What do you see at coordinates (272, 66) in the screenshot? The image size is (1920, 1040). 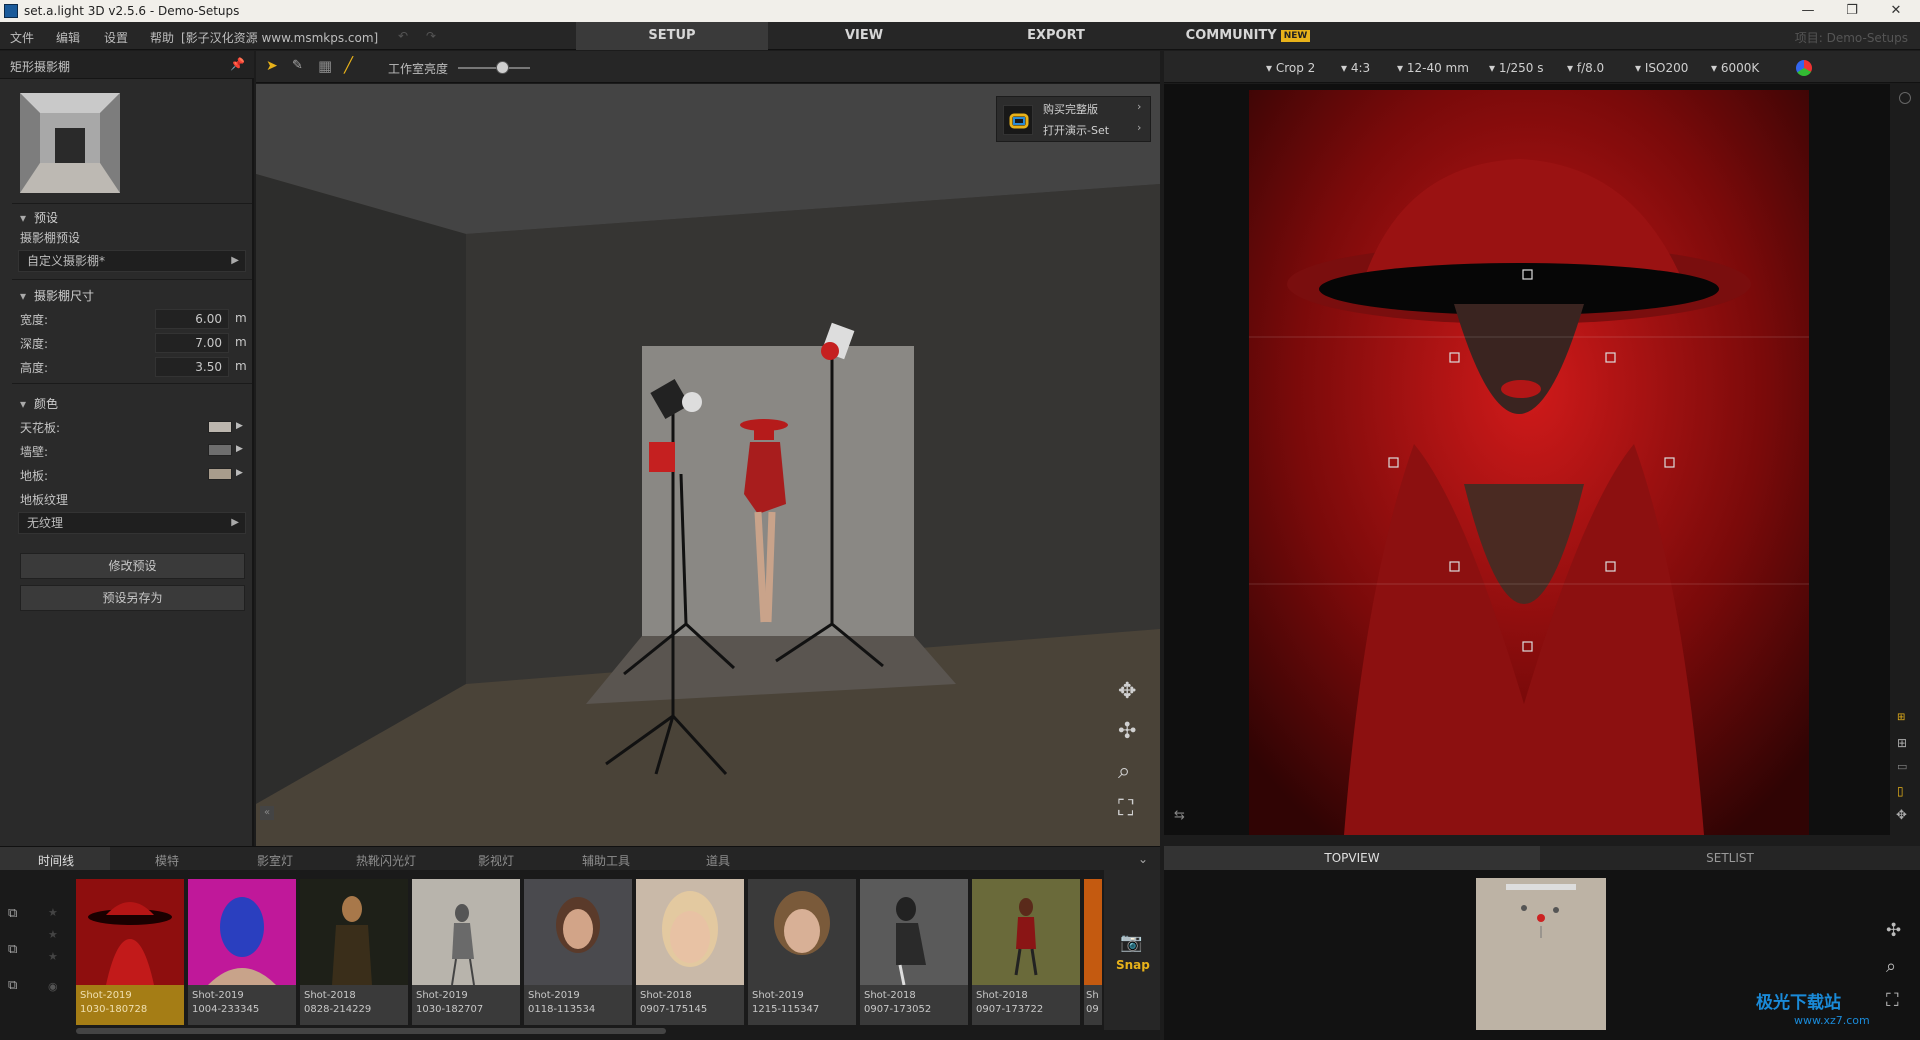 I see `select-cursor-icon: ➤` at bounding box center [272, 66].